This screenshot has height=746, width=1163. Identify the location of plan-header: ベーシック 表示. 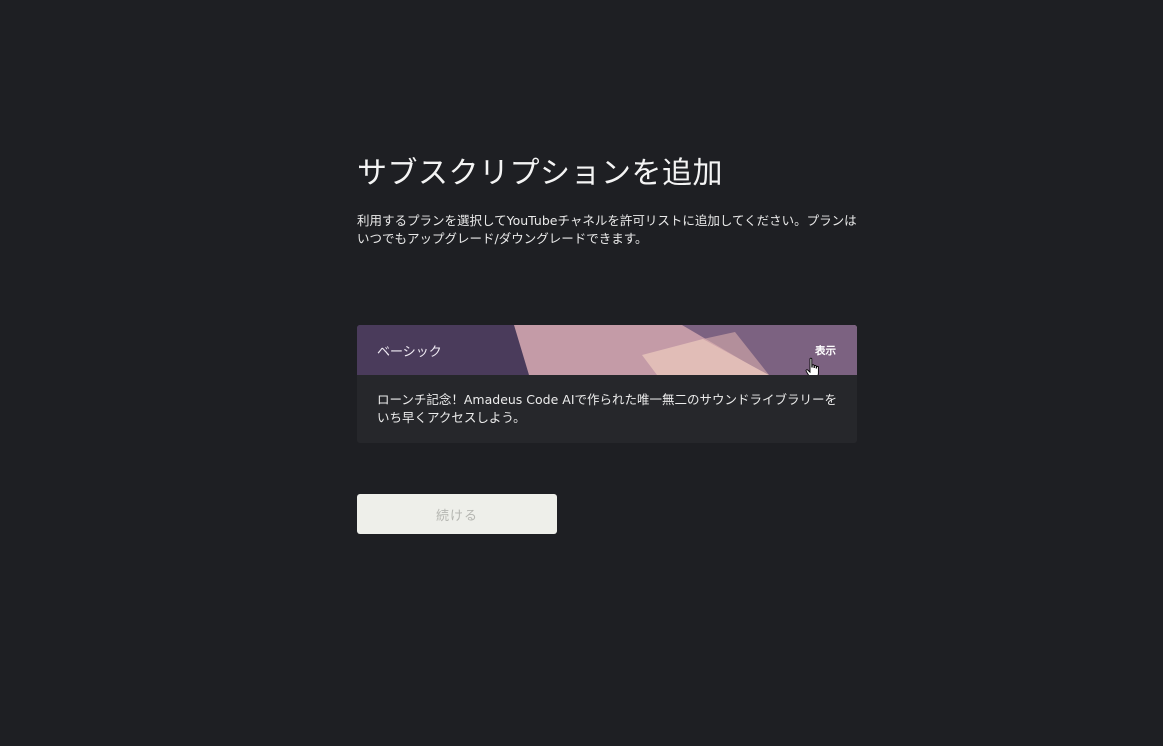
(607, 350).